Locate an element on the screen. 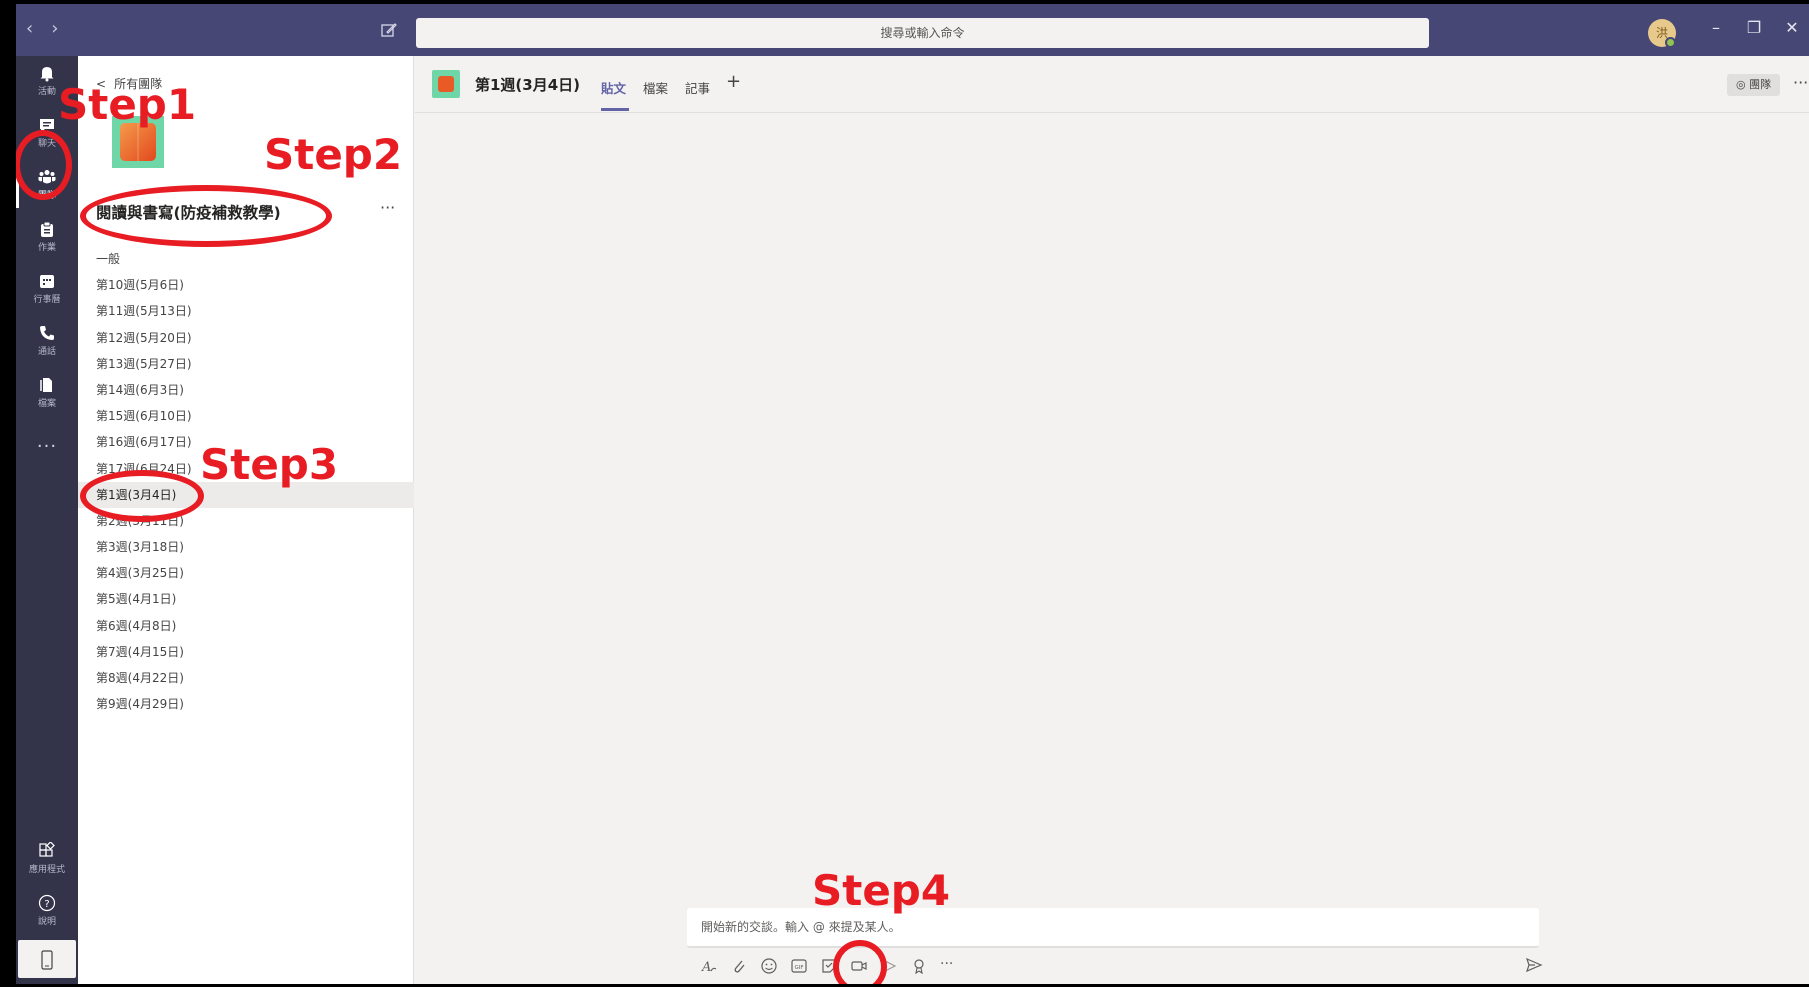 The width and height of the screenshot is (1809, 987). history-nav: ‹ › is located at coordinates (42, 28).